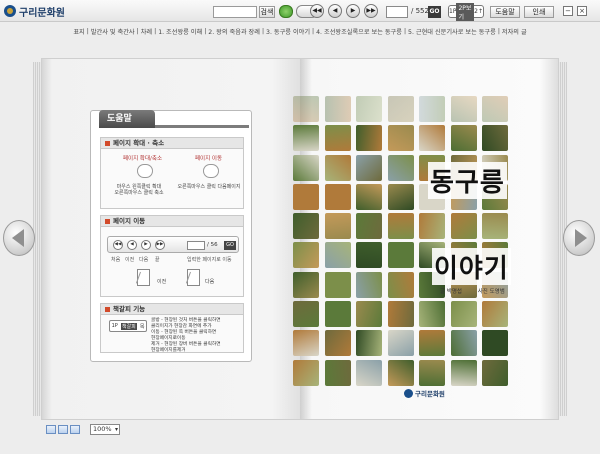 The width and height of the screenshot is (600, 454). I want to click on bottom-bar: 100%, so click(300, 437).